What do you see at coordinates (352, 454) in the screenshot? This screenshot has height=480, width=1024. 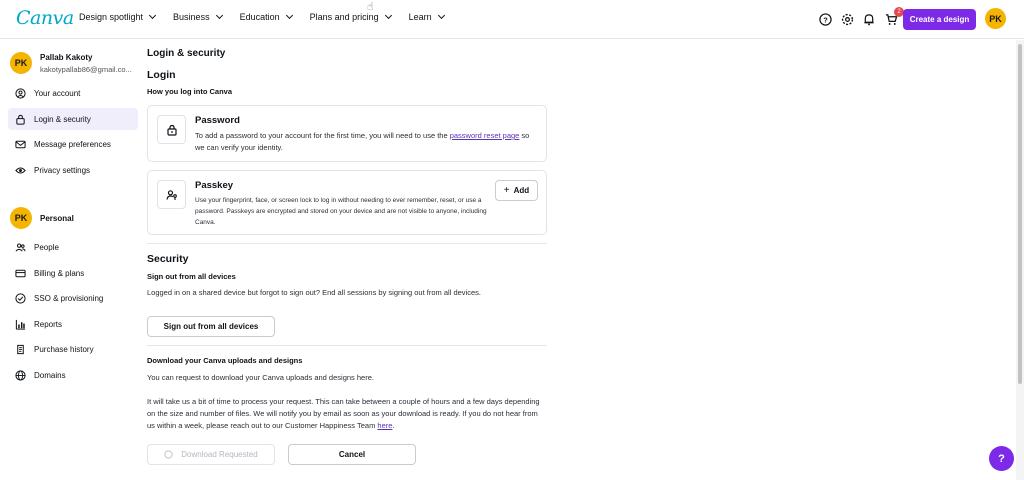 I see `cancel-download-button: Cancel` at bounding box center [352, 454].